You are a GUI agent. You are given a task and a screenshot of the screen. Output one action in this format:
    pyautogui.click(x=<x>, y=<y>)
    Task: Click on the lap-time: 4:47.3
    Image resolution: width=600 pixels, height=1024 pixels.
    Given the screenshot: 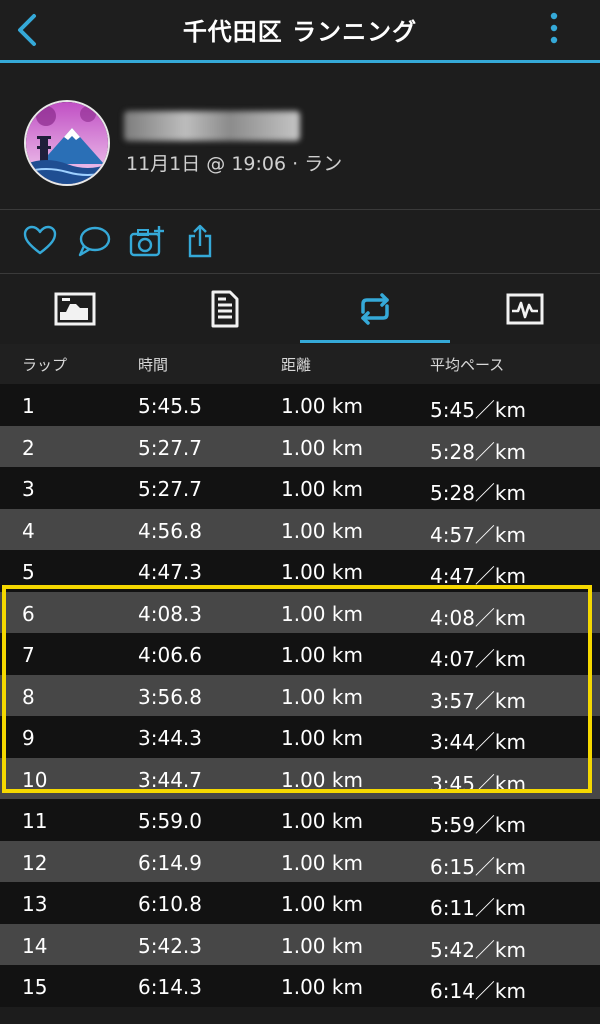 What is the action you would take?
    pyautogui.click(x=170, y=572)
    